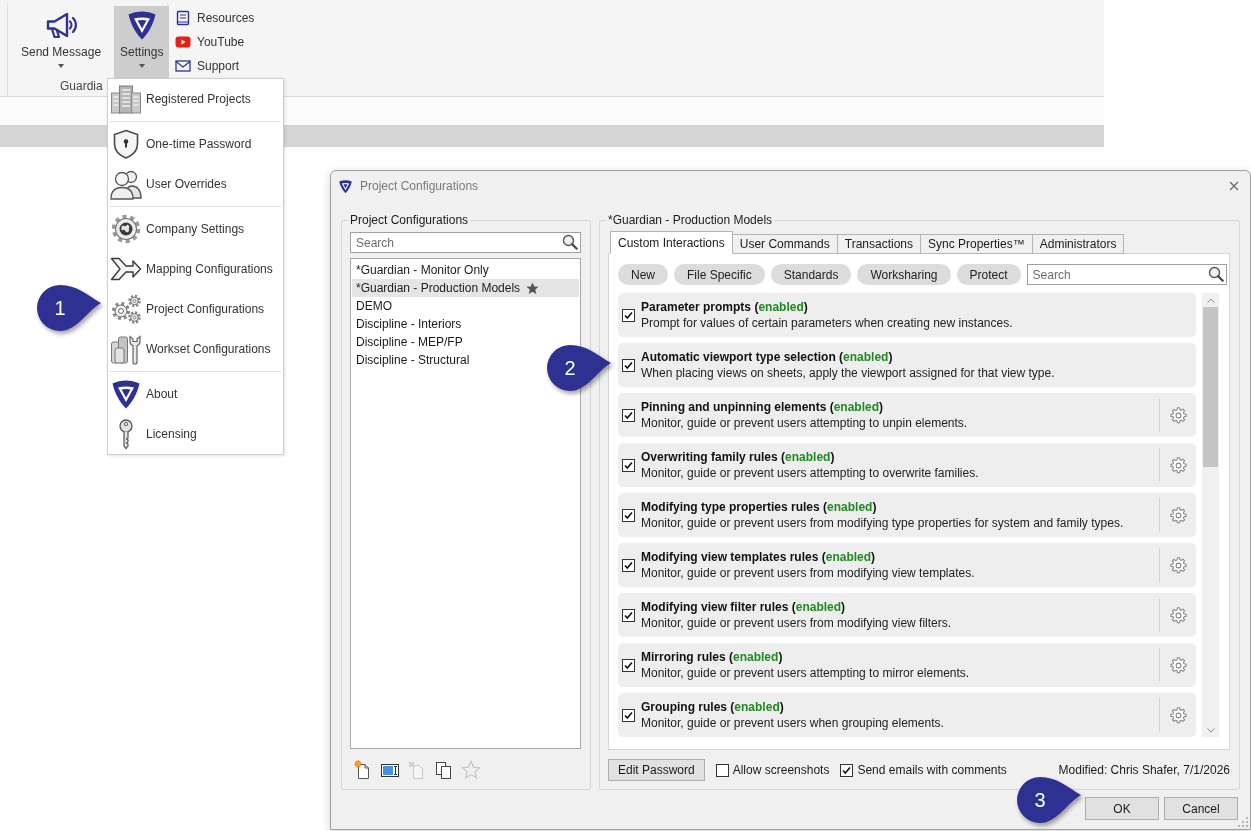  I want to click on rule-title: Overwriting family rules (enabled), so click(738, 457).